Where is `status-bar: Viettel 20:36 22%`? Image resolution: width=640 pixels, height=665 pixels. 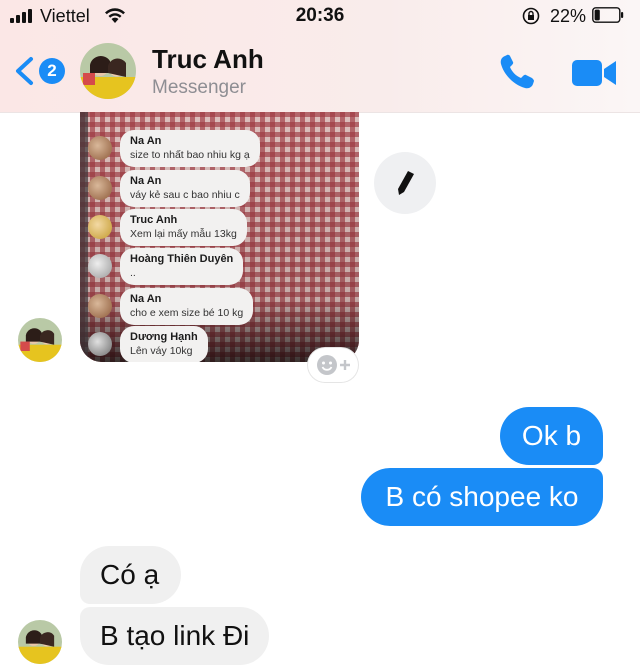
status-bar: Viettel 20:36 22% is located at coordinates (320, 17).